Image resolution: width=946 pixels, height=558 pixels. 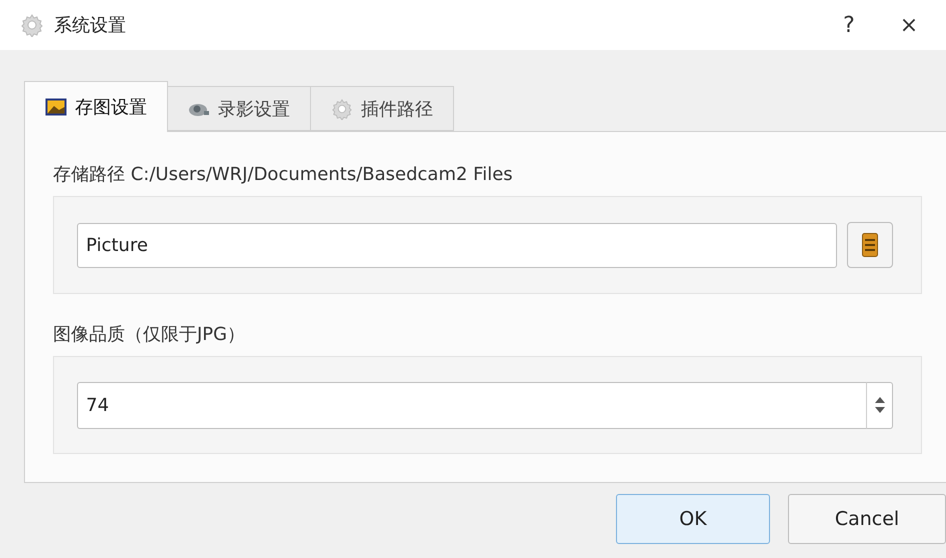 I want to click on quality-label: 图像品质（仅限于JPG）, so click(x=149, y=334).